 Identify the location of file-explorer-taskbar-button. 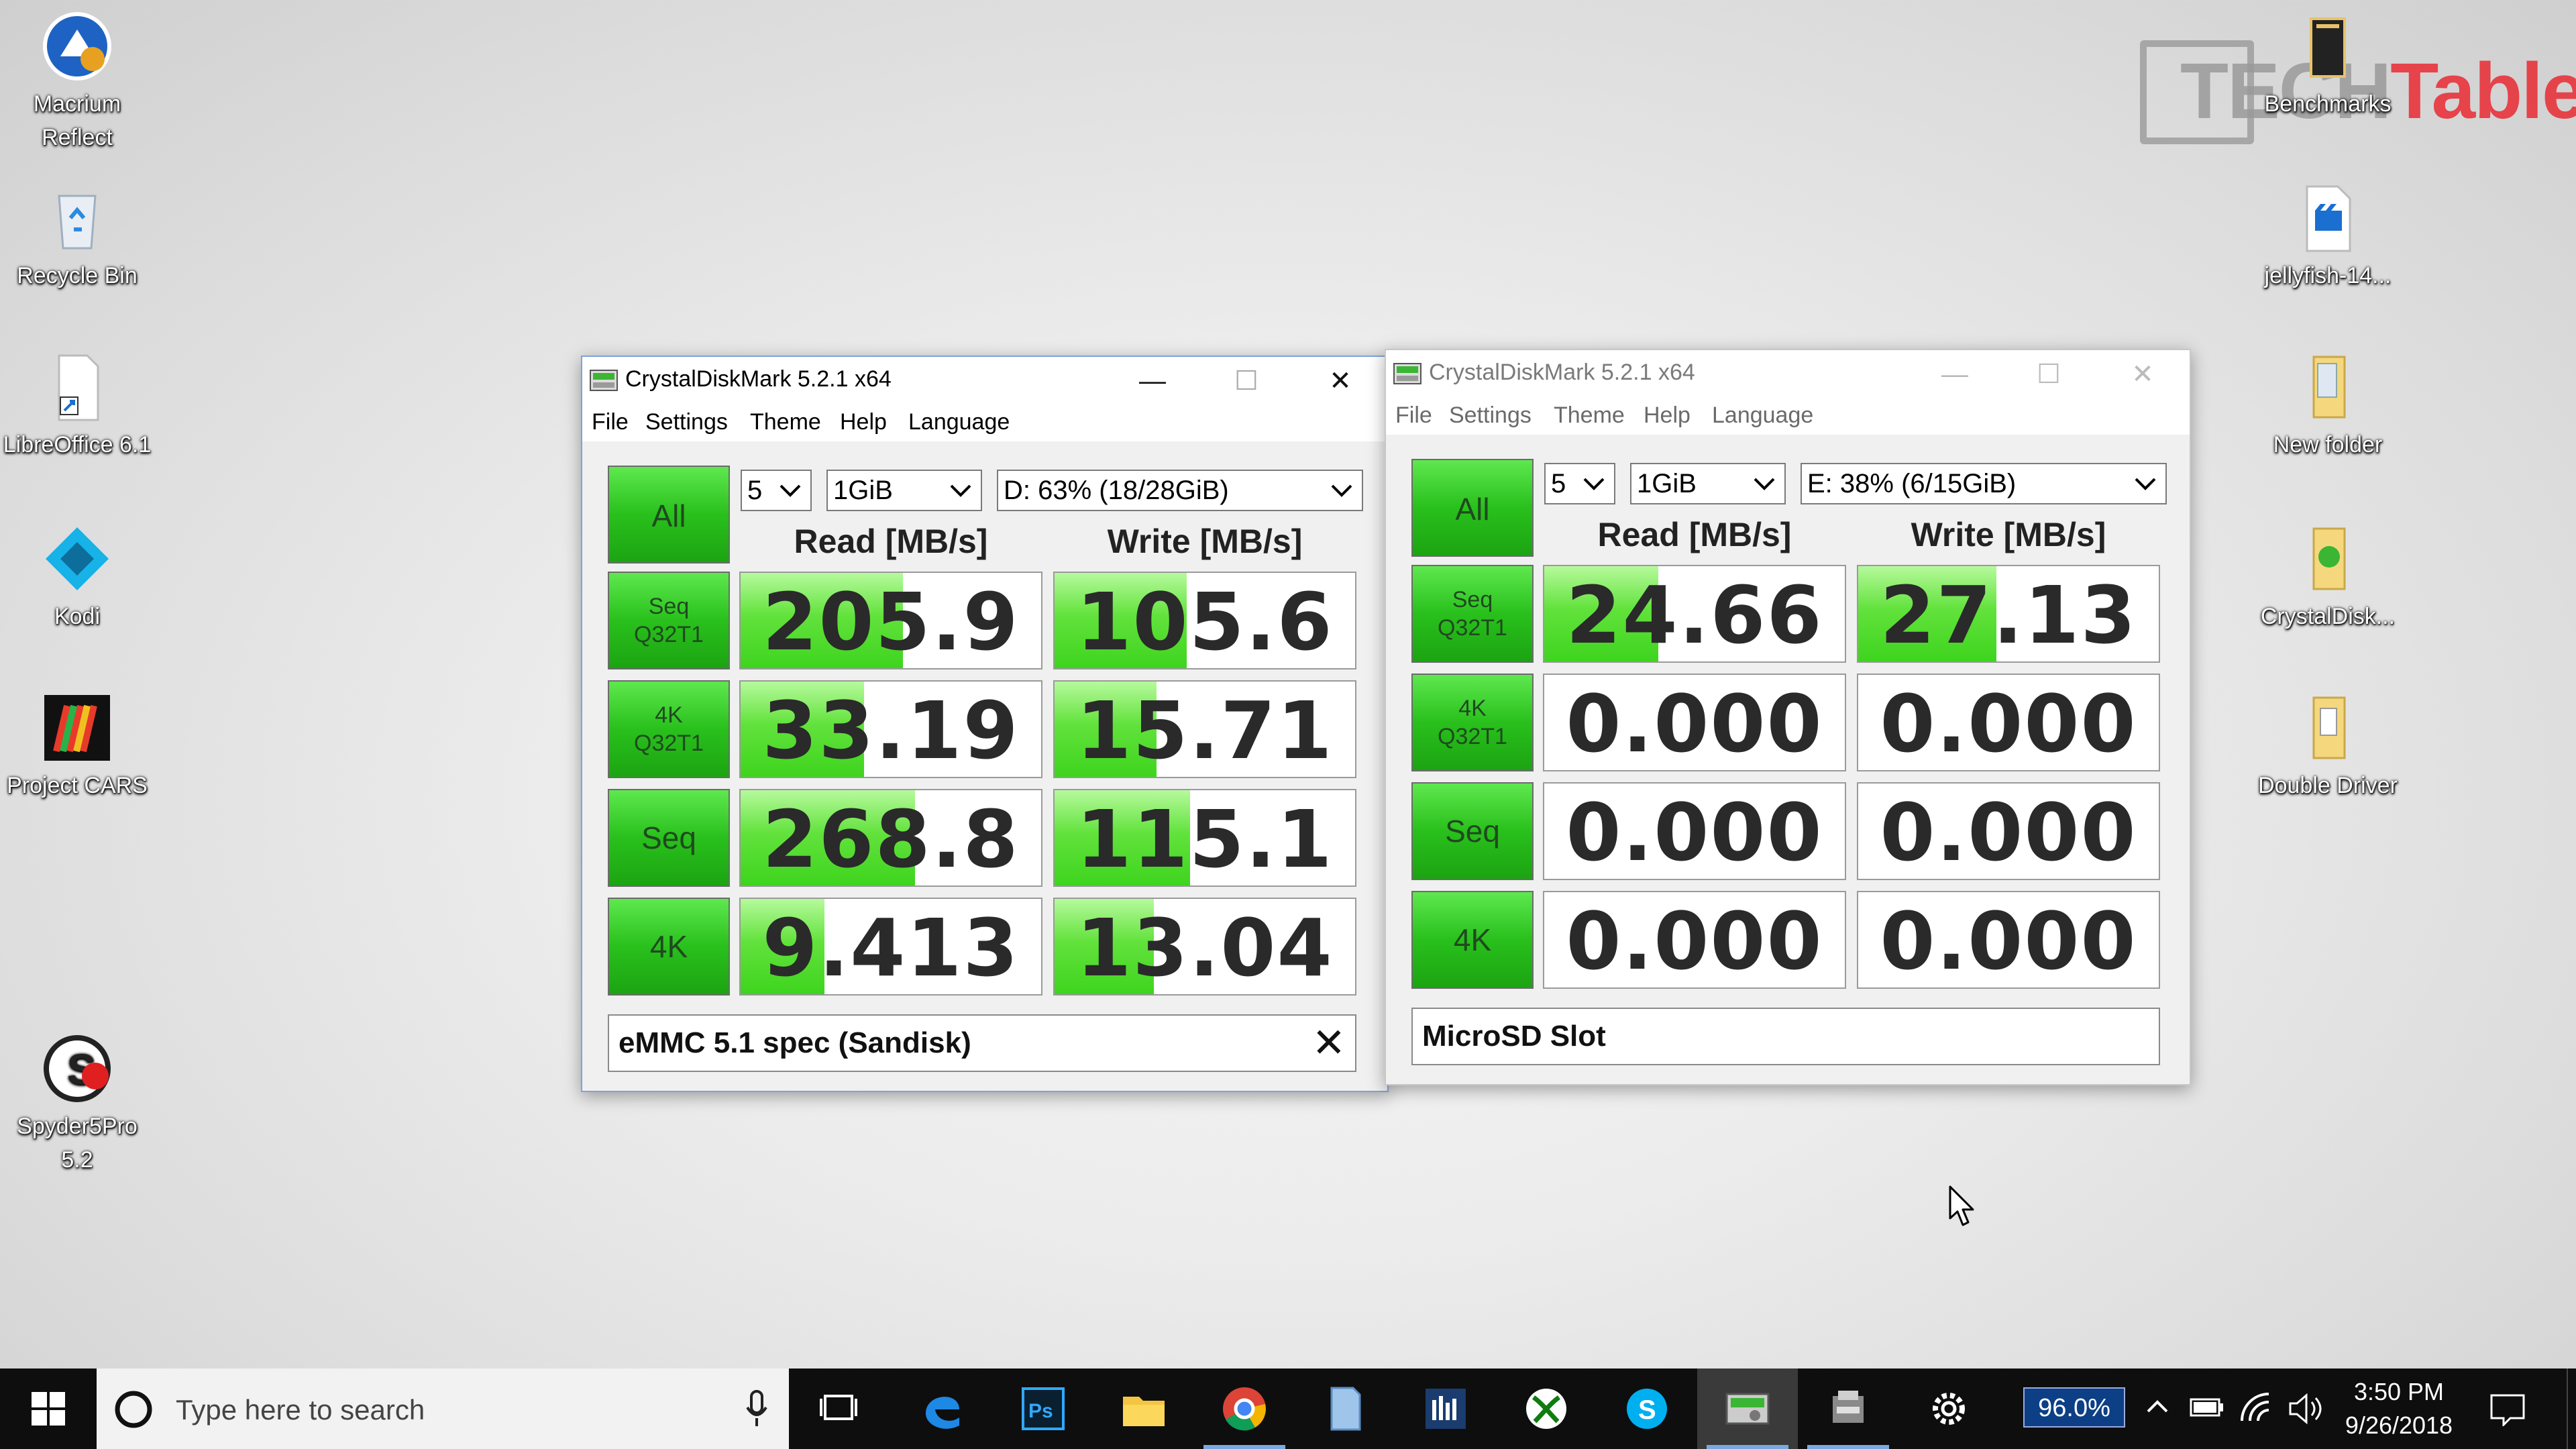
(1143, 1408).